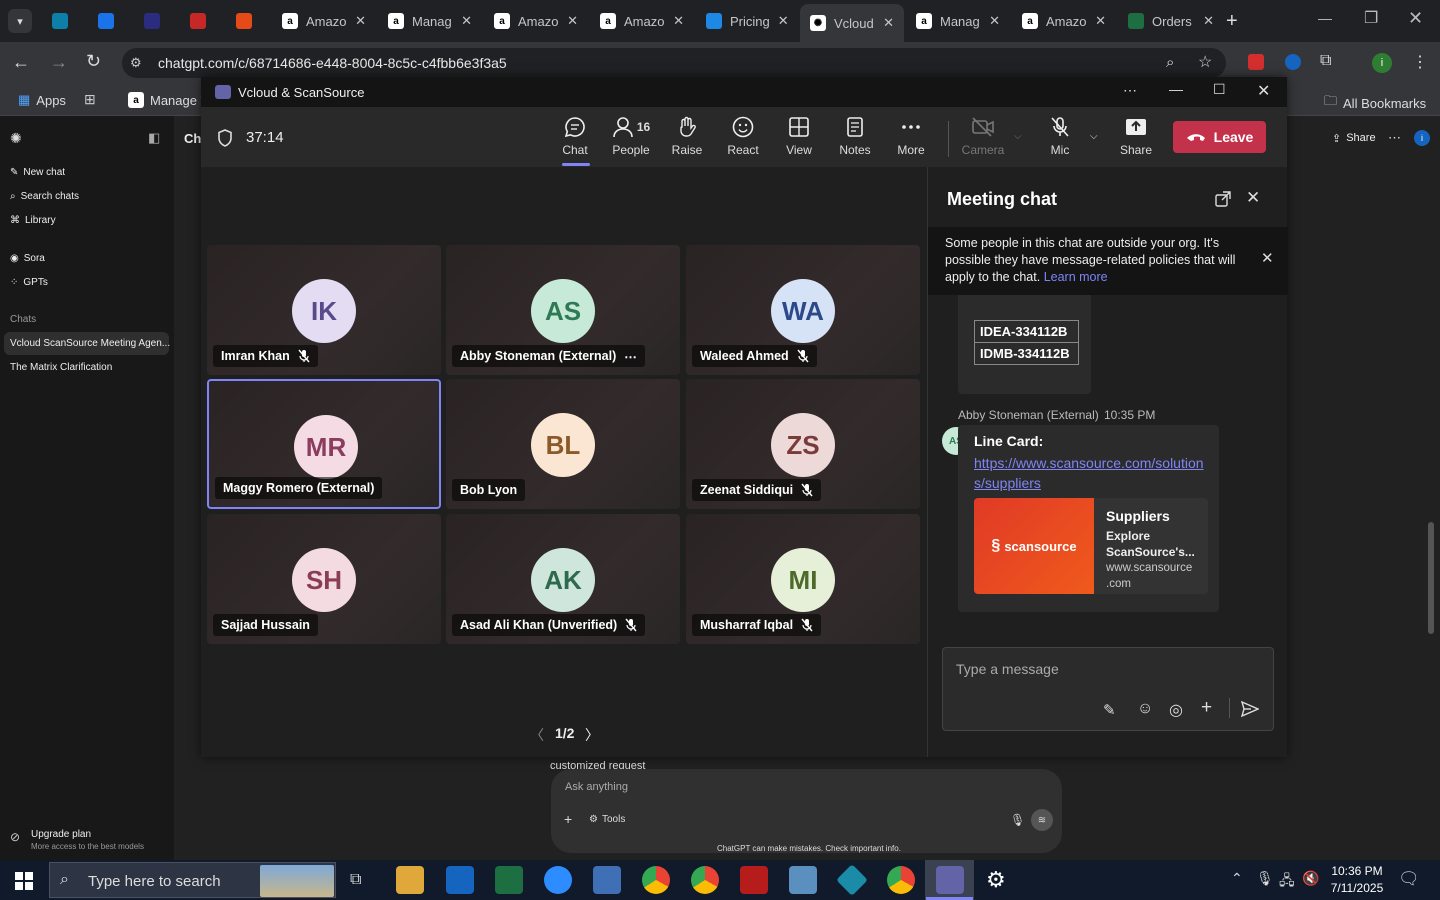  Describe the element at coordinates (1042, 820) in the screenshot. I see `voice-mode-button: ≋` at that location.